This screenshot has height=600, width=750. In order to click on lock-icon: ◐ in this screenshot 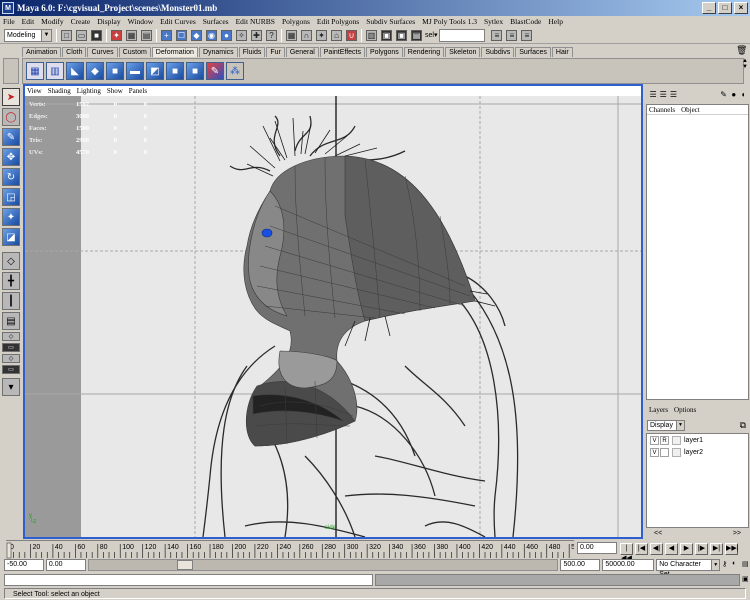, I will do `click(744, 95)`.